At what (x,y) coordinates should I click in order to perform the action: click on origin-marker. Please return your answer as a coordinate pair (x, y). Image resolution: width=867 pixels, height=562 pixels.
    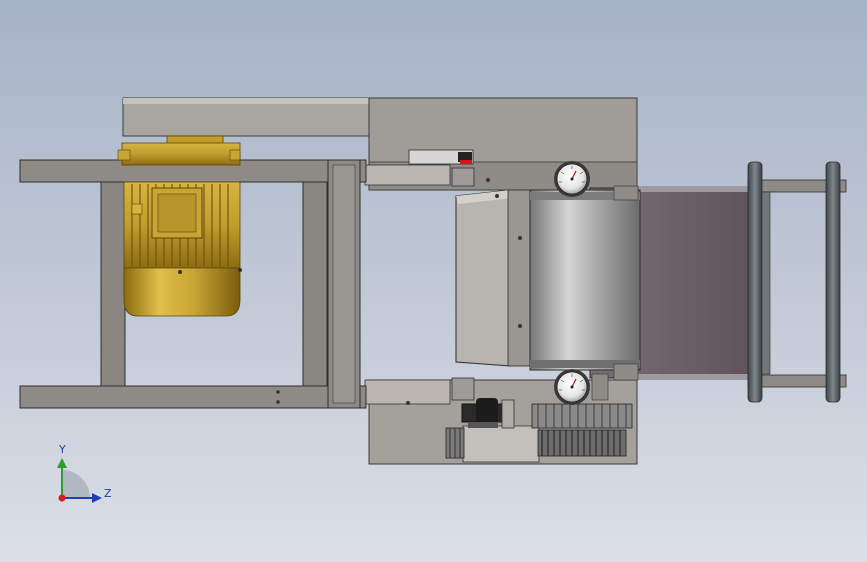
    Looking at the image, I should click on (62, 498).